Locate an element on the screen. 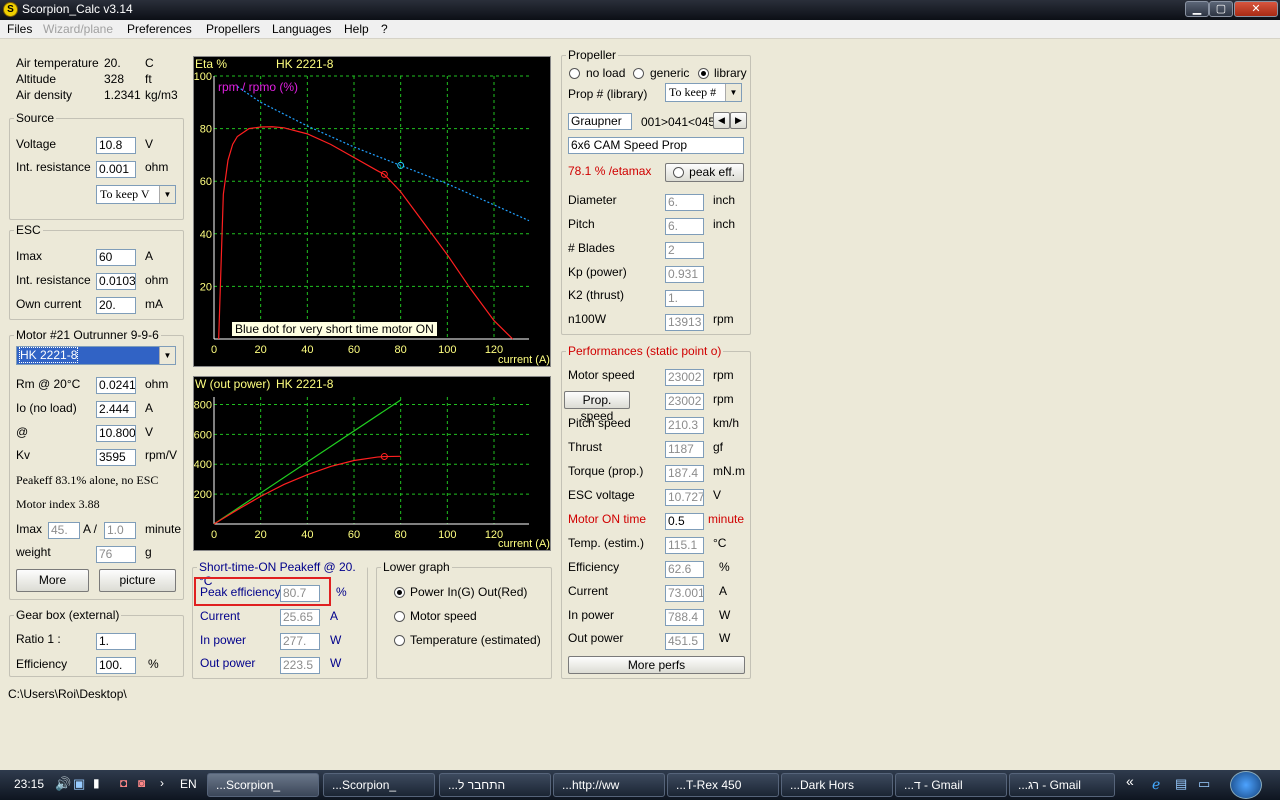 The image size is (1280, 800). menu-preferences: Preferences is located at coordinates (159, 29).